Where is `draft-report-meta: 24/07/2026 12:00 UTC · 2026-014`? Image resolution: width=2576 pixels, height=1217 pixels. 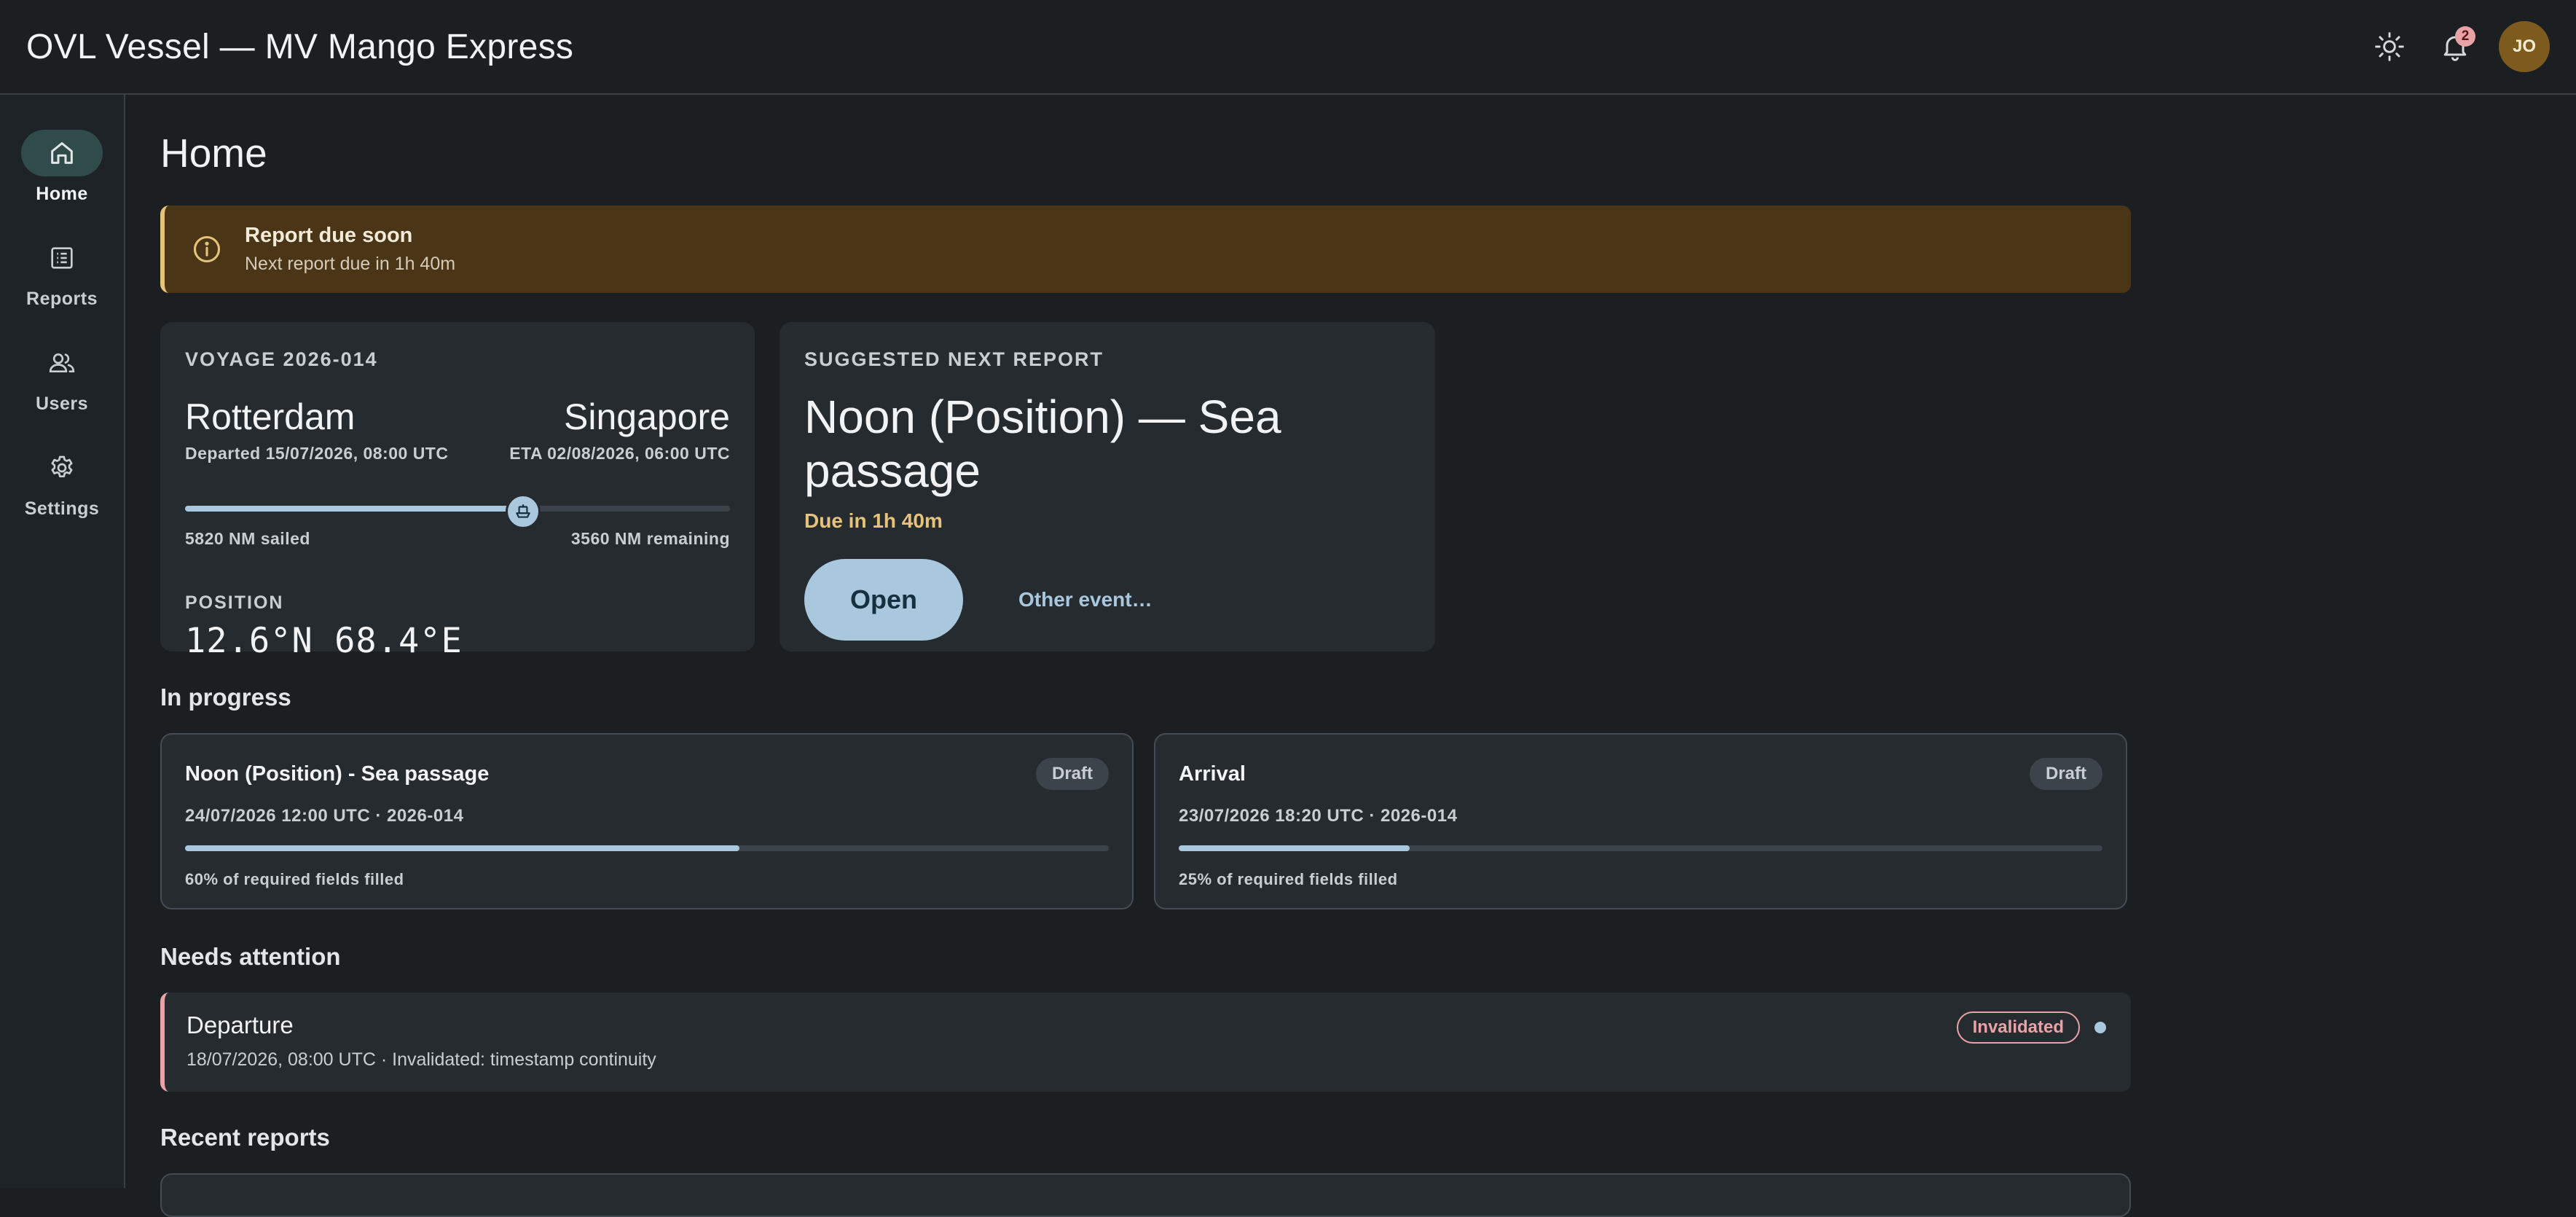 draft-report-meta: 24/07/2026 12:00 UTC · 2026-014 is located at coordinates (324, 816).